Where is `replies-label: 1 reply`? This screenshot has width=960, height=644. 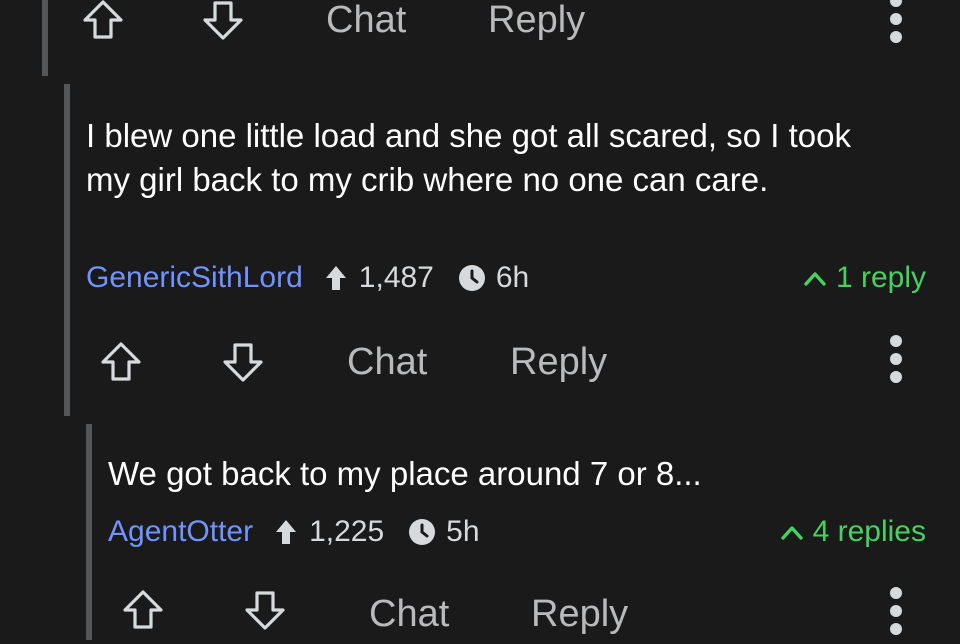 replies-label: 1 reply is located at coordinates (880, 277).